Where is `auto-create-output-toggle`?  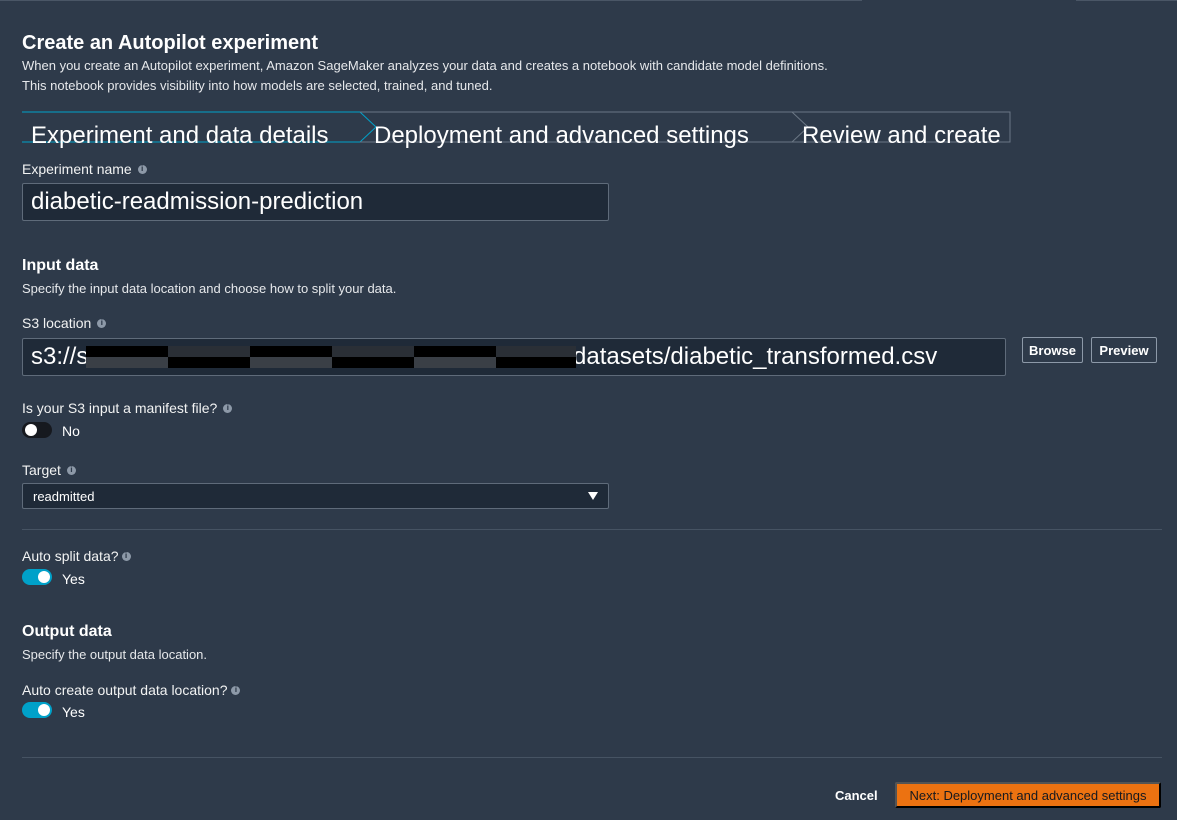 auto-create-output-toggle is located at coordinates (37, 710).